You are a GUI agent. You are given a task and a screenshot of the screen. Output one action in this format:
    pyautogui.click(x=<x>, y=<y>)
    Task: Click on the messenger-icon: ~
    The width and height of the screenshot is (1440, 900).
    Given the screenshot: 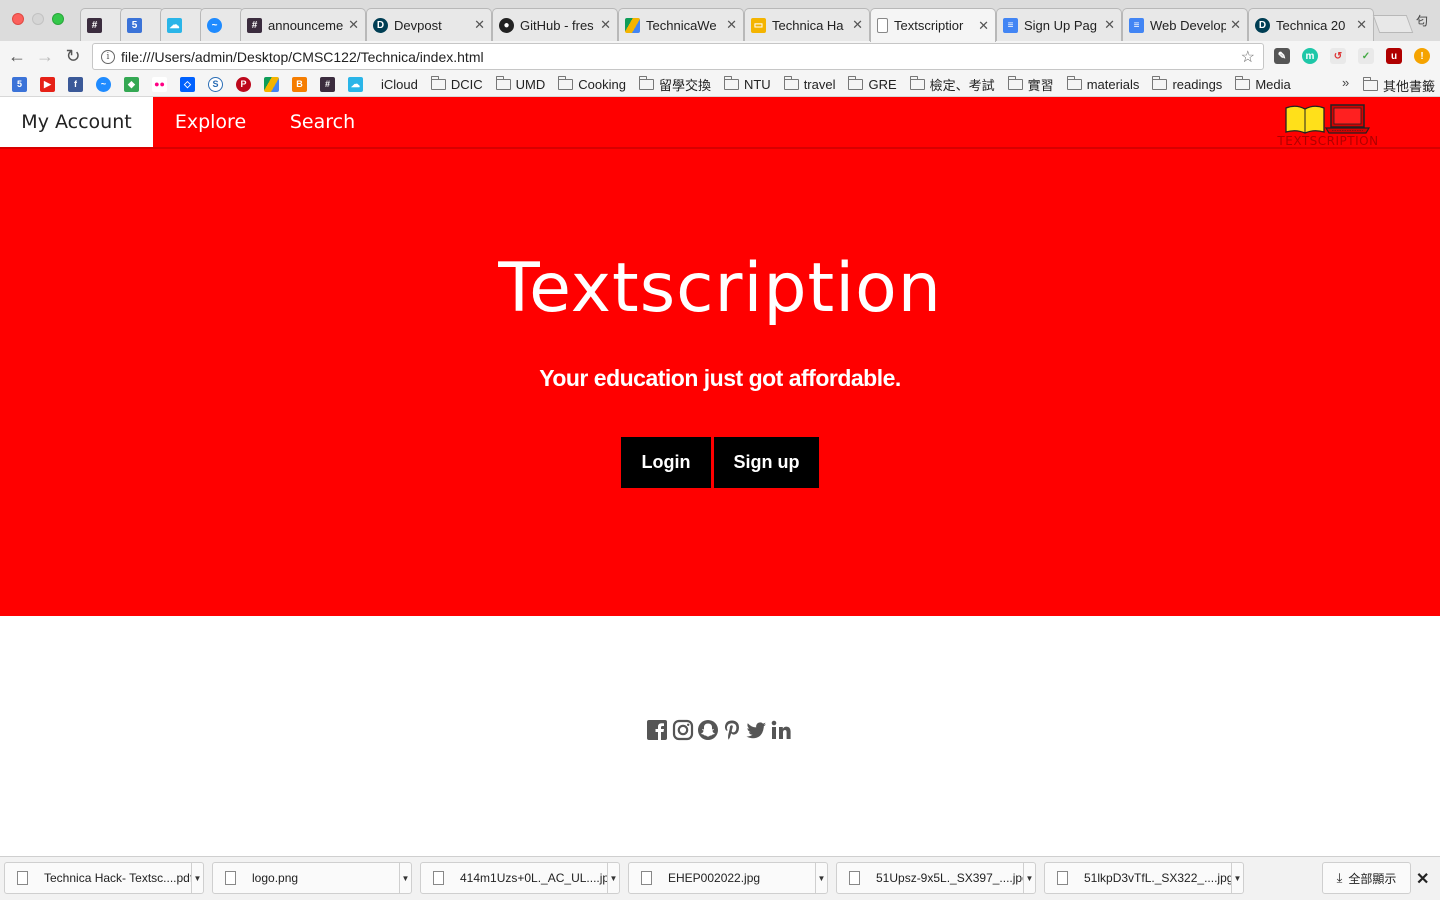 What is the action you would take?
    pyautogui.click(x=103, y=84)
    